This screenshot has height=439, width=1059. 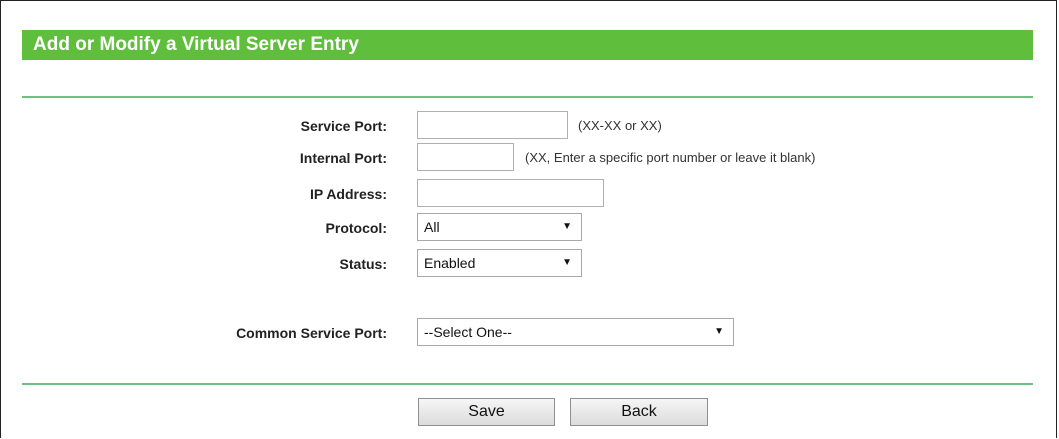 I want to click on protocol-label: Protocol:, so click(x=356, y=228).